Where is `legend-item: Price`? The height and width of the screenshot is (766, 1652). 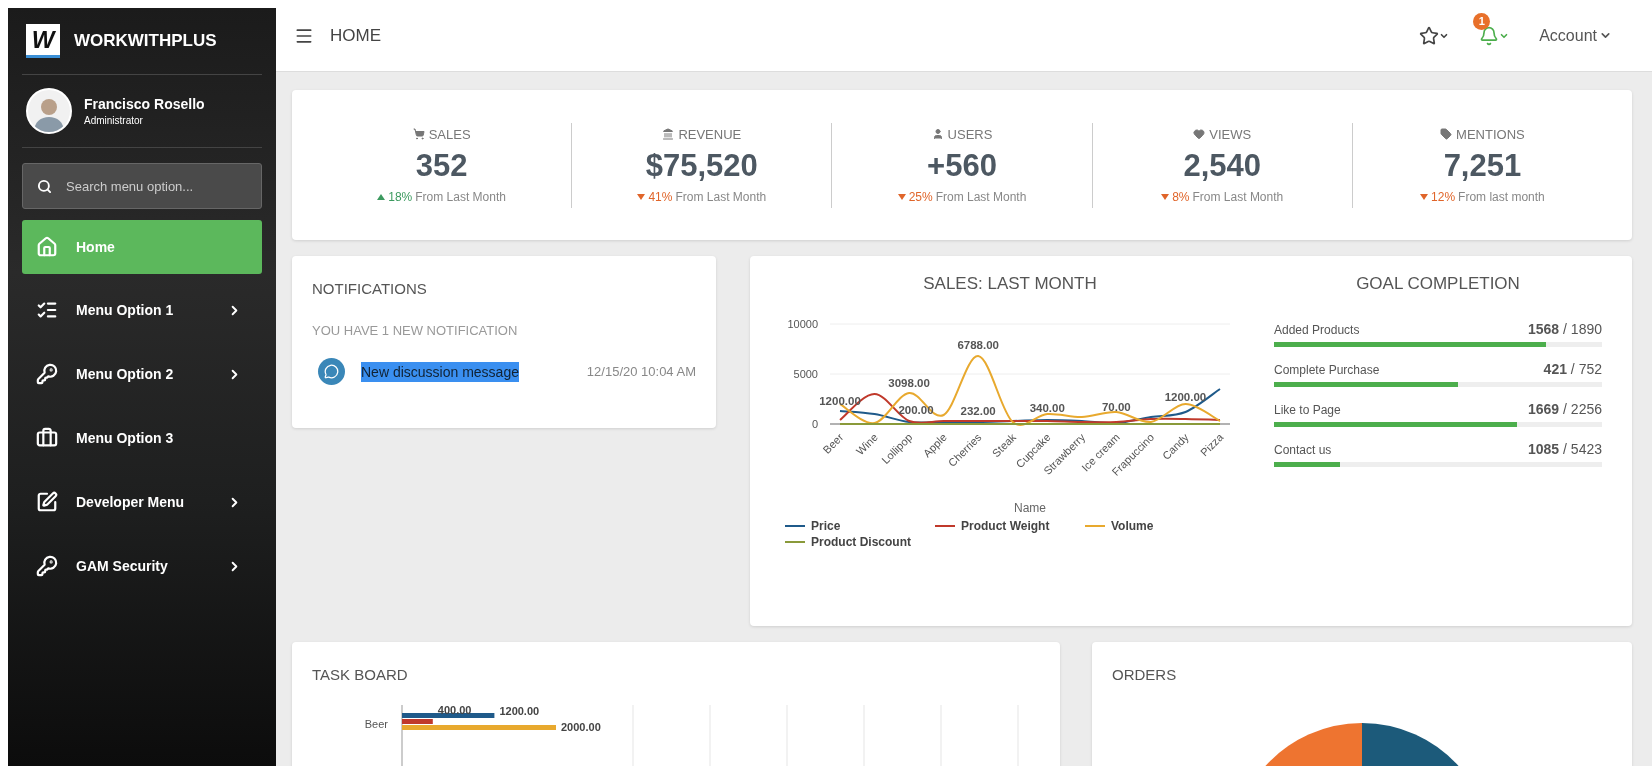
legend-item: Price is located at coordinates (860, 526).